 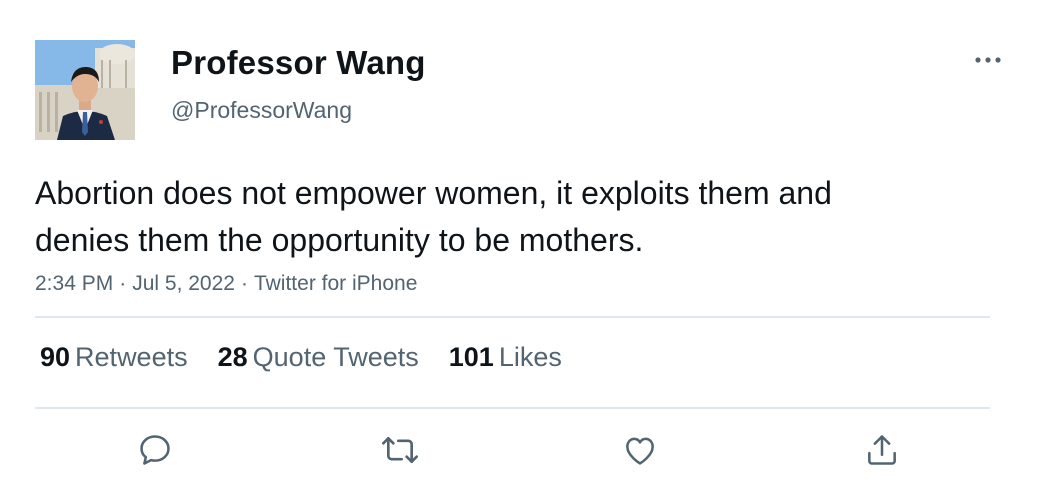 I want to click on reply-icon, so click(x=155, y=450).